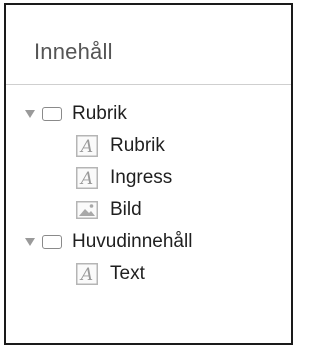  I want to click on tree-group-rubrik: Rubrik, so click(75, 114).